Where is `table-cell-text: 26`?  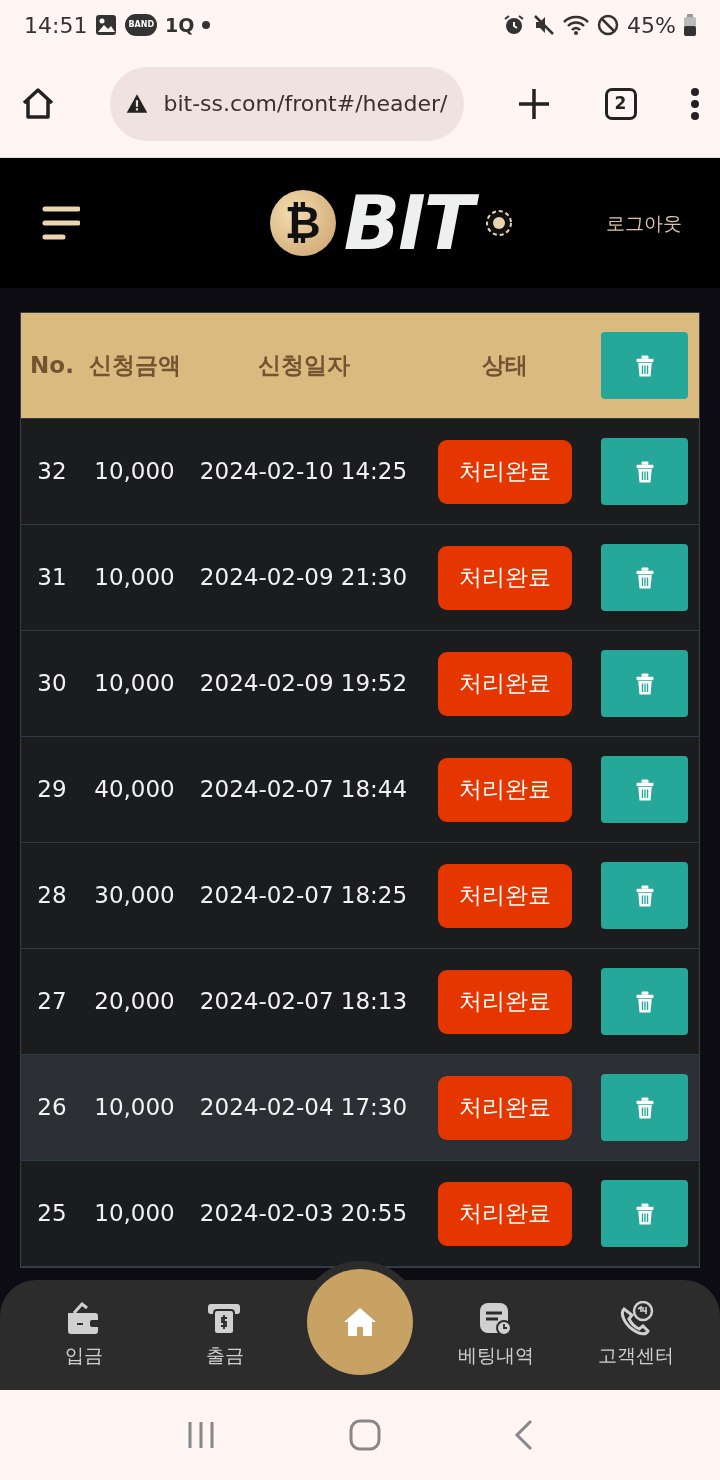 table-cell-text: 26 is located at coordinates (52, 1108).